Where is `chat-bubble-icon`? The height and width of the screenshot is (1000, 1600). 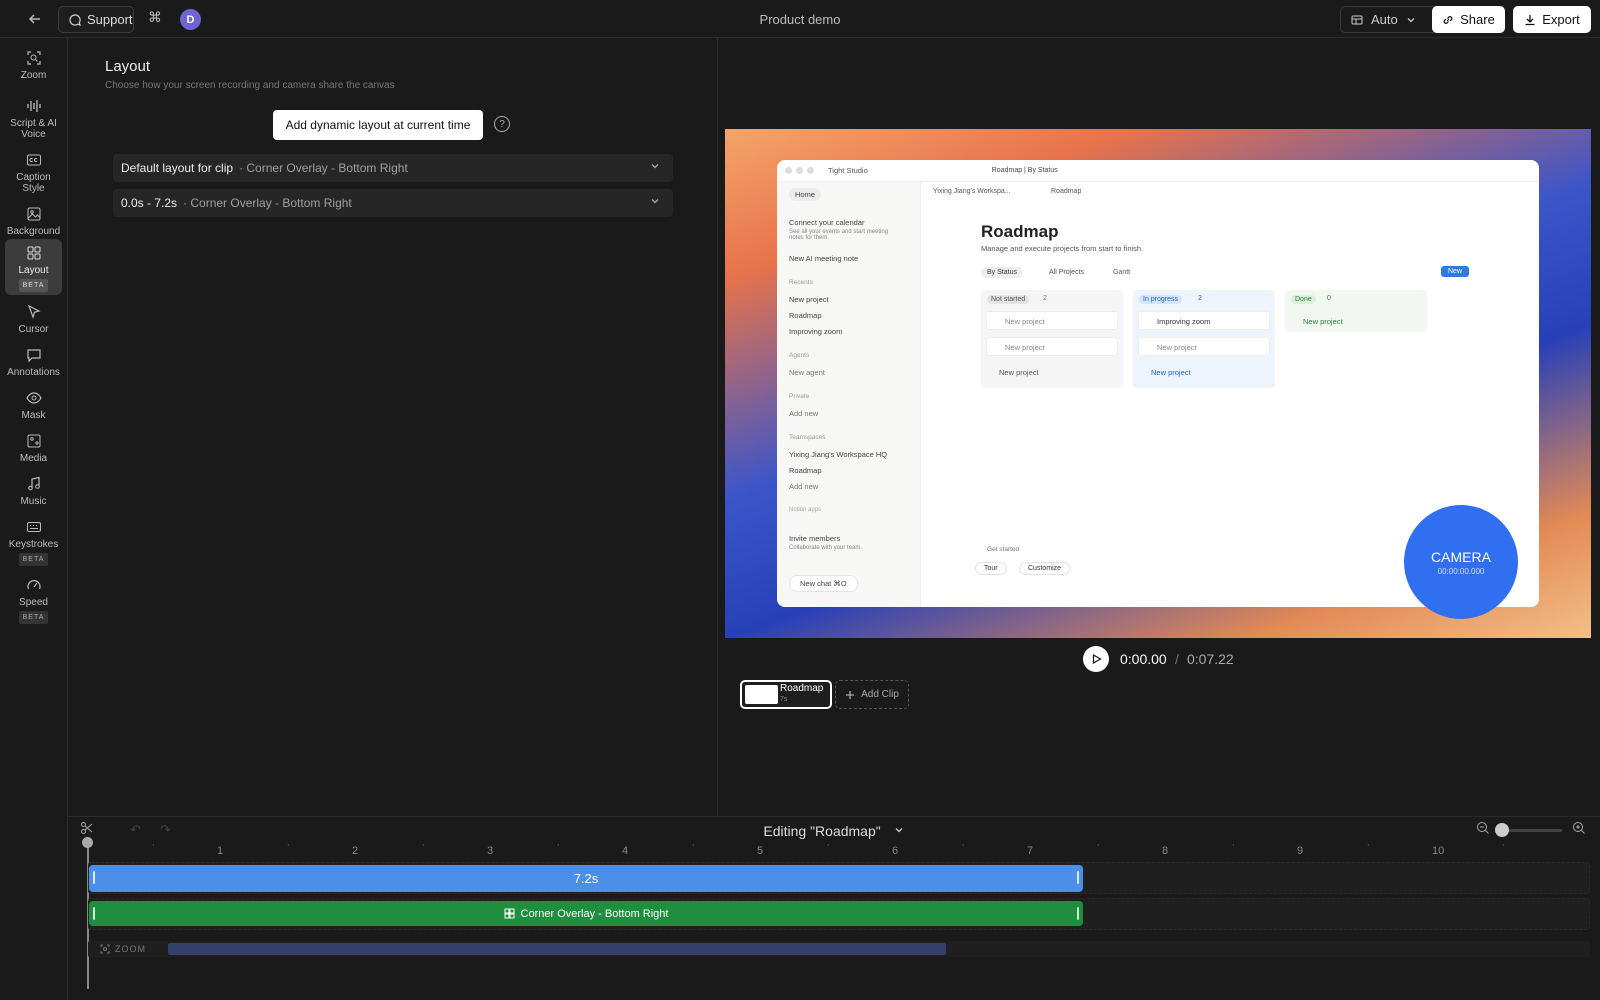 chat-bubble-icon is located at coordinates (75, 19).